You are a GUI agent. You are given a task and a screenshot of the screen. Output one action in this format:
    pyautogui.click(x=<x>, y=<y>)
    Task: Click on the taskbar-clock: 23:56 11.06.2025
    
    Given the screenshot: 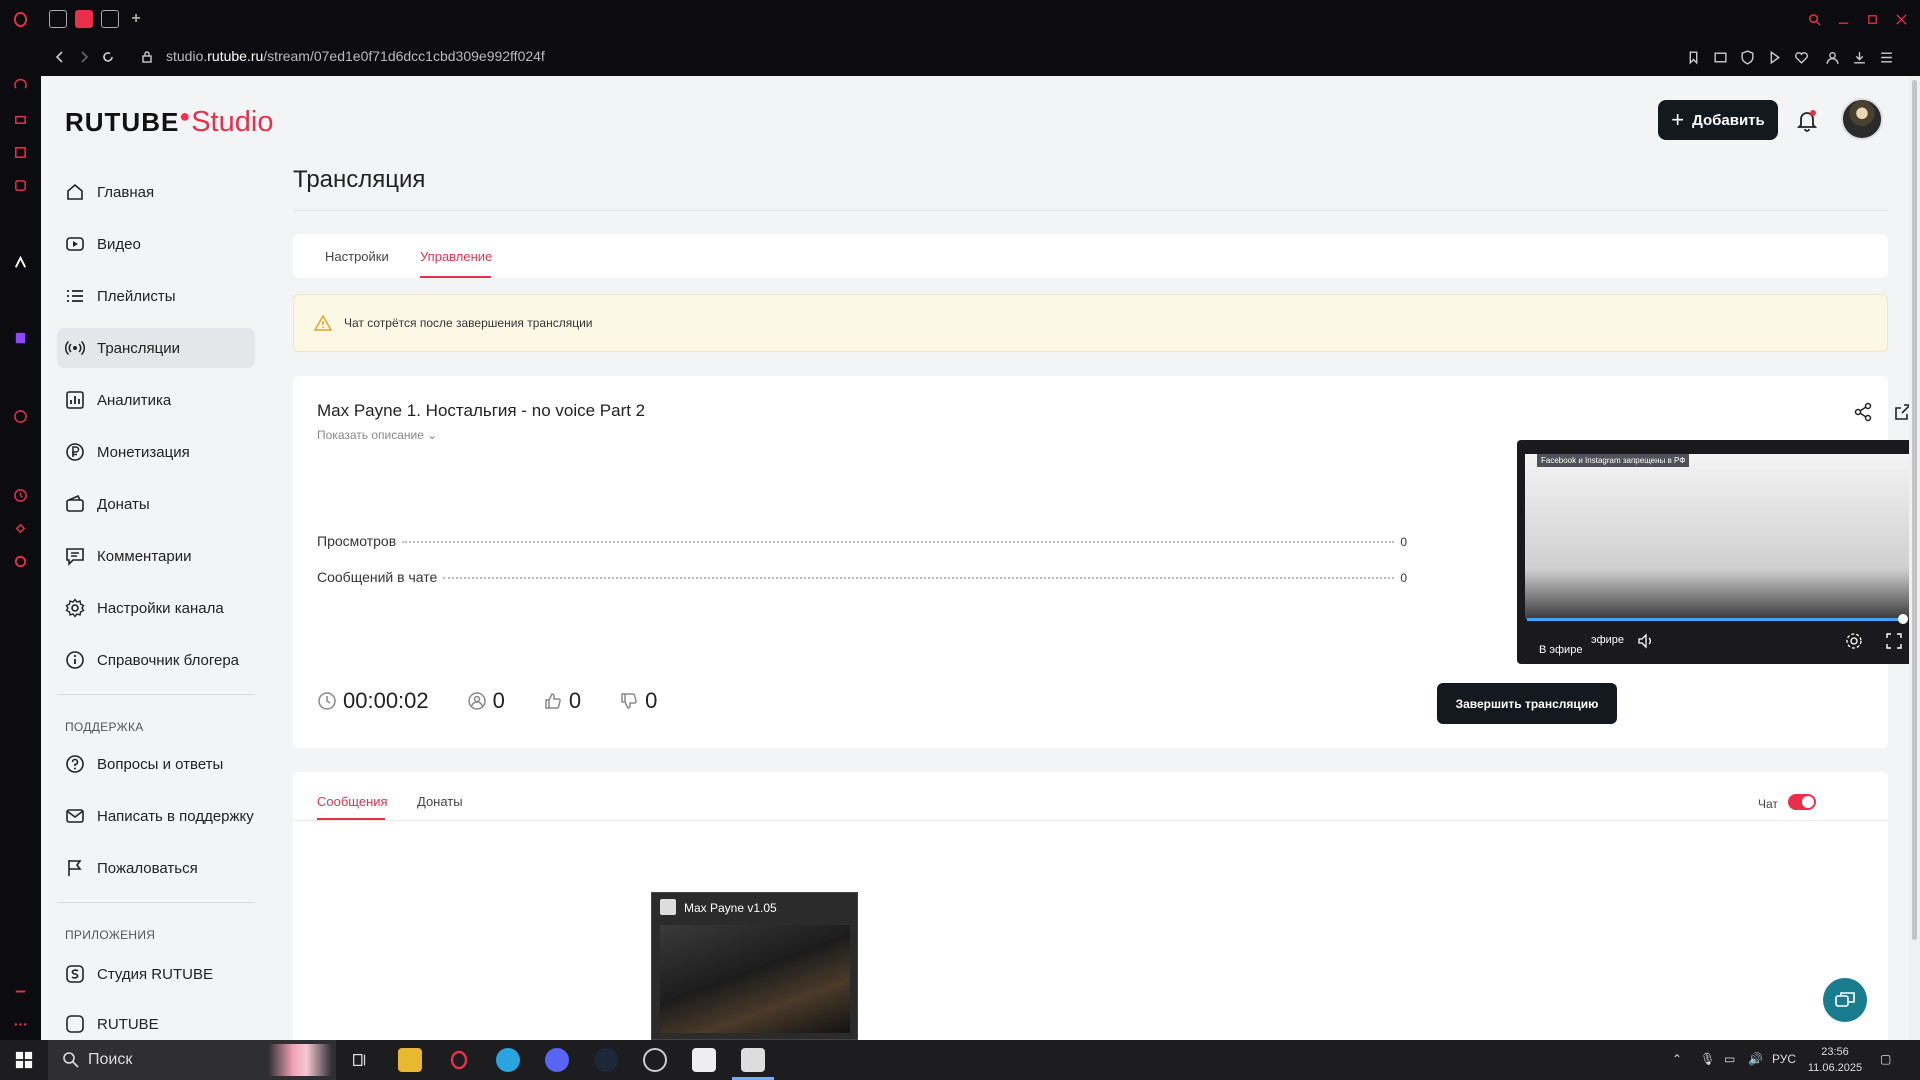 What is the action you would take?
    pyautogui.click(x=1835, y=1060)
    